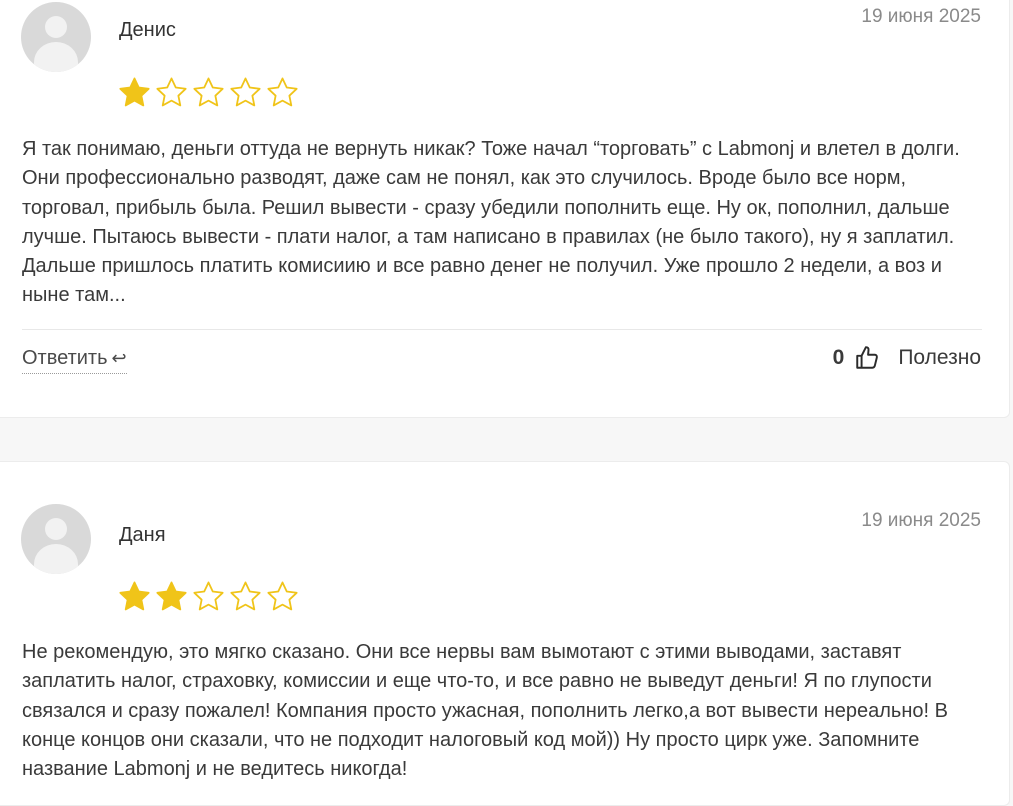 The width and height of the screenshot is (1013, 806). Describe the element at coordinates (65, 358) in the screenshot. I see `reply-label: Ответить` at that location.